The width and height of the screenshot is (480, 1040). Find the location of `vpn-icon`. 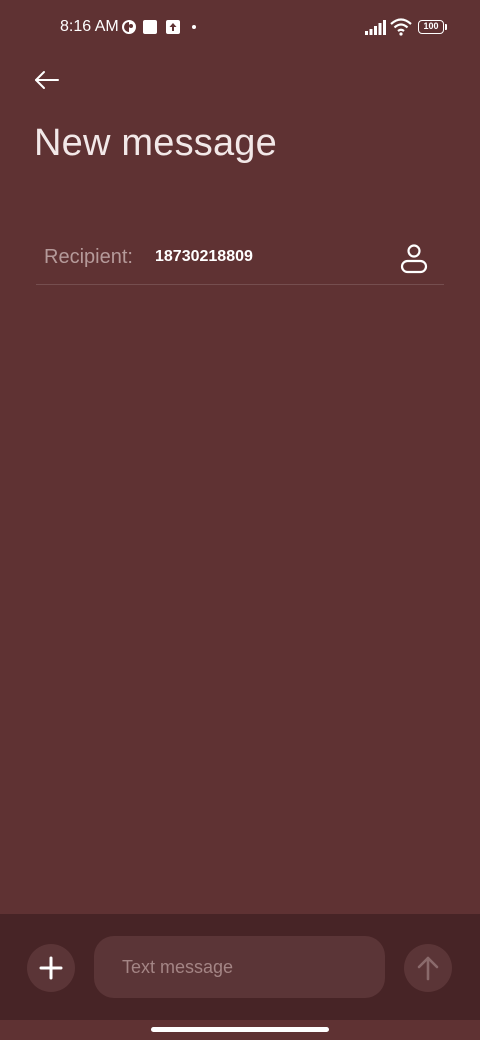

vpn-icon is located at coordinates (129, 27).